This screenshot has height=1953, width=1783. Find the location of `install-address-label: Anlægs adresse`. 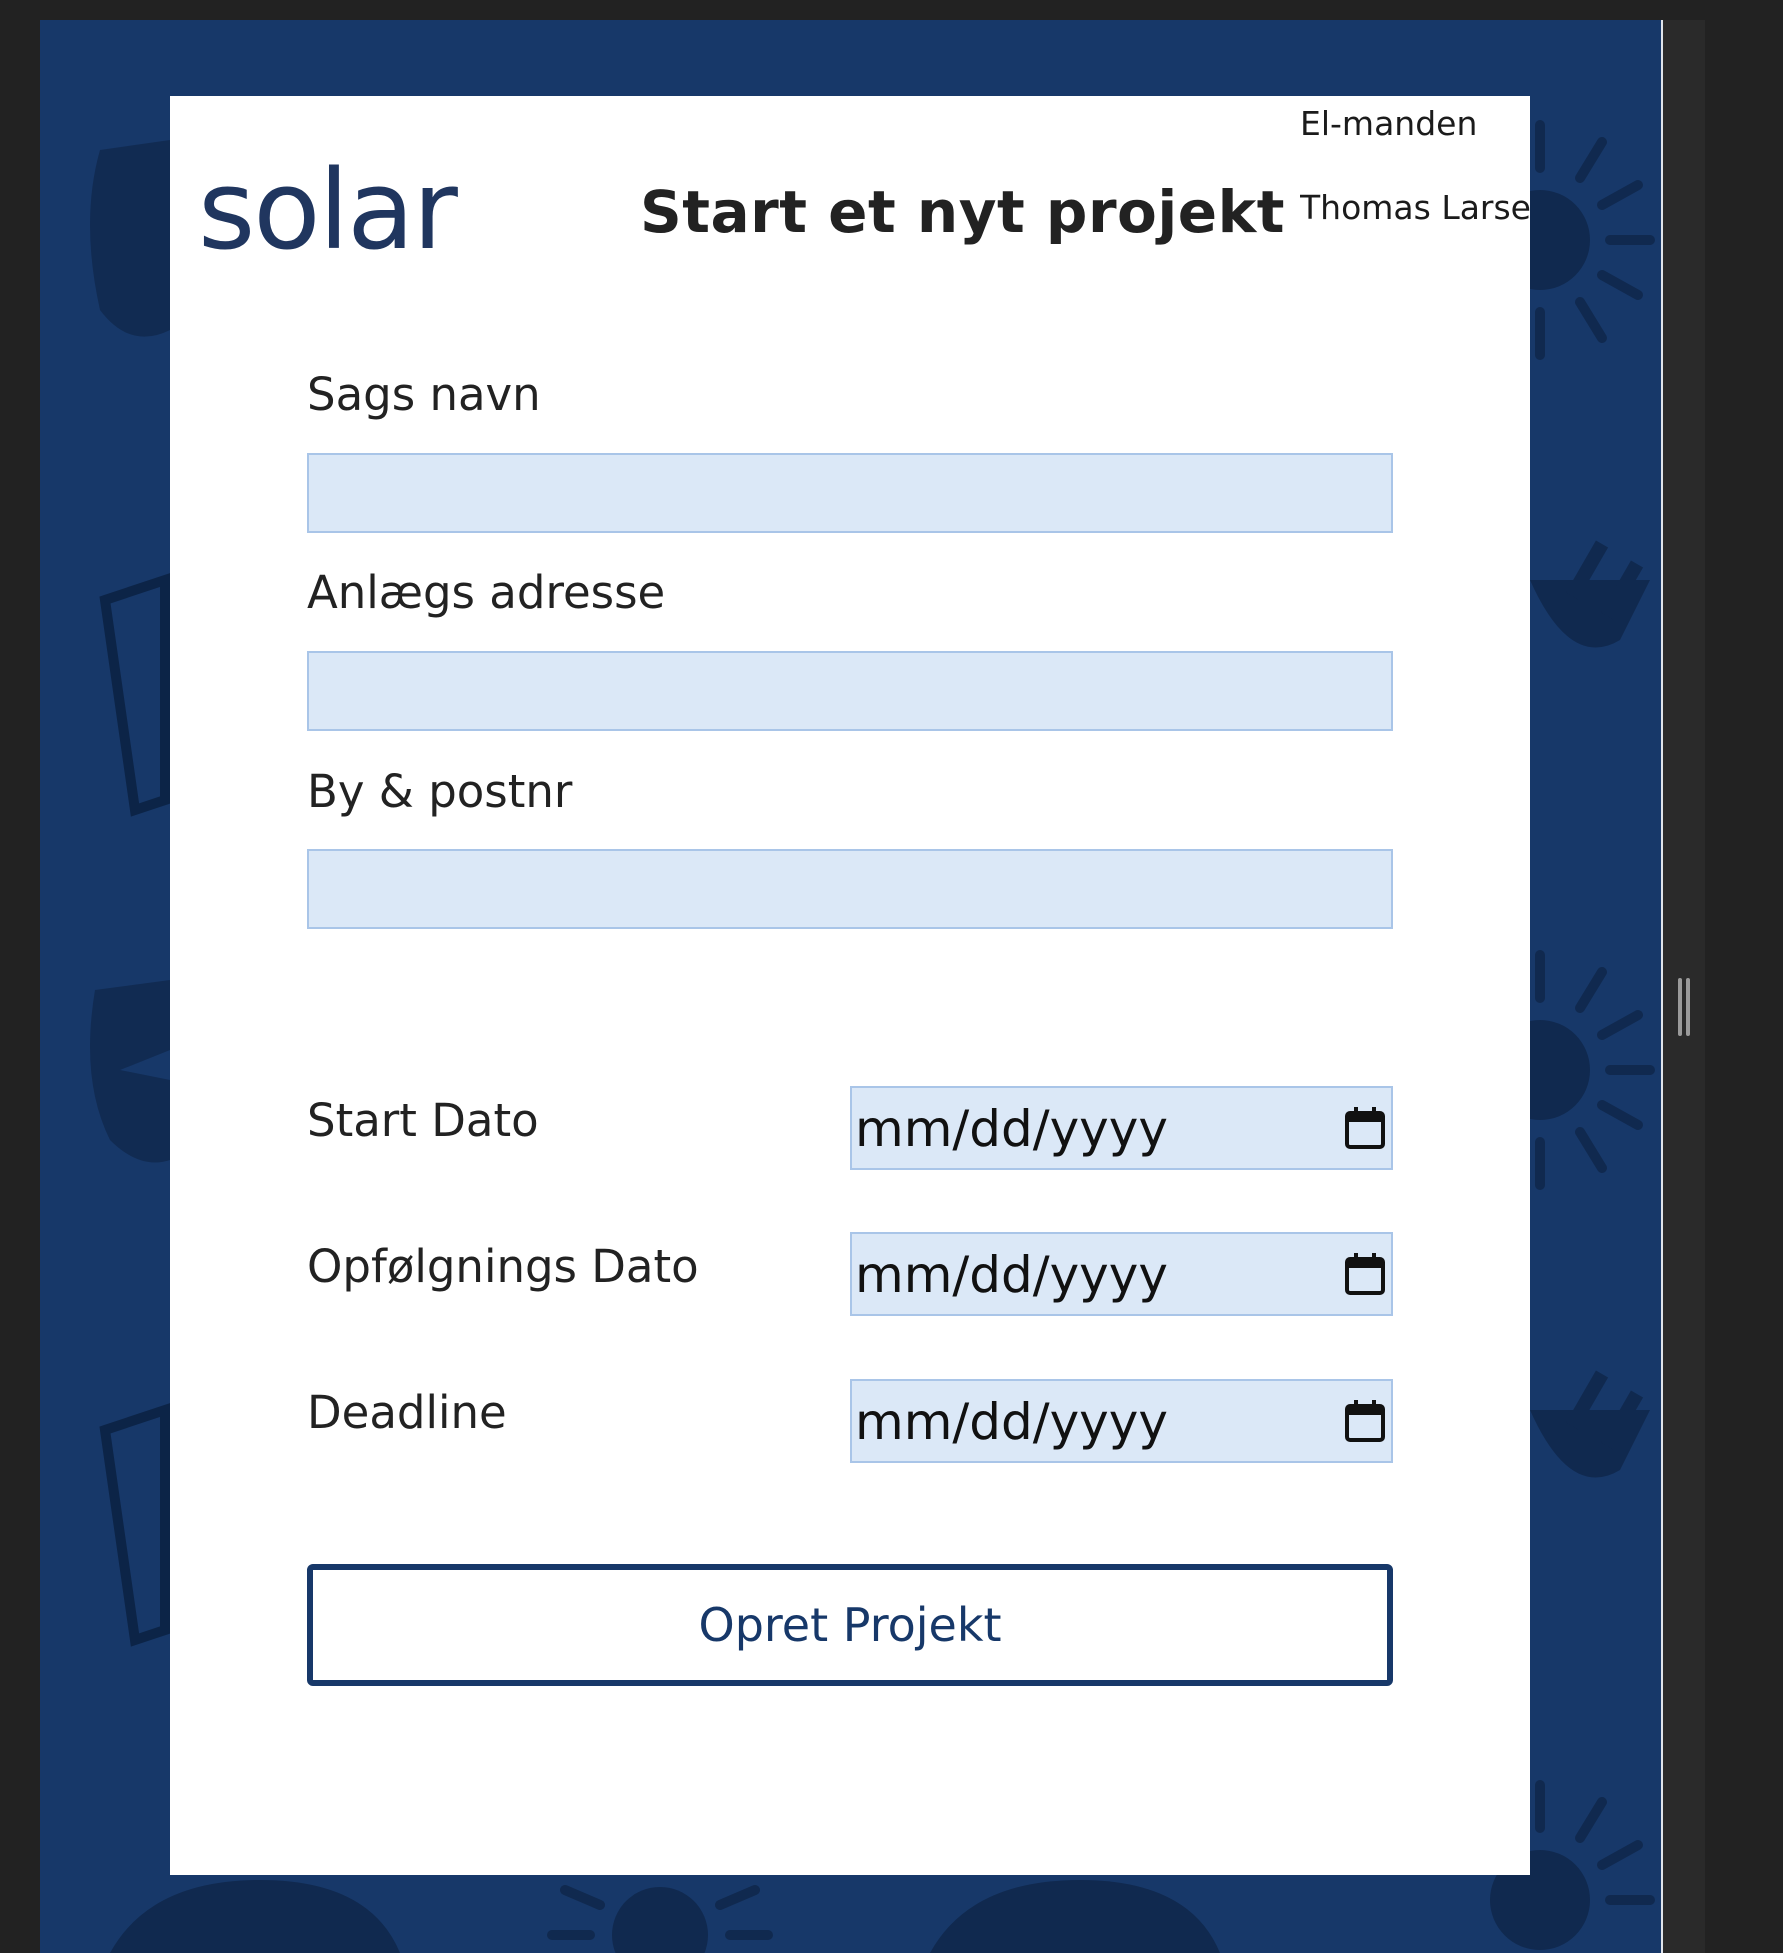

install-address-label: Anlægs adresse is located at coordinates (486, 592).